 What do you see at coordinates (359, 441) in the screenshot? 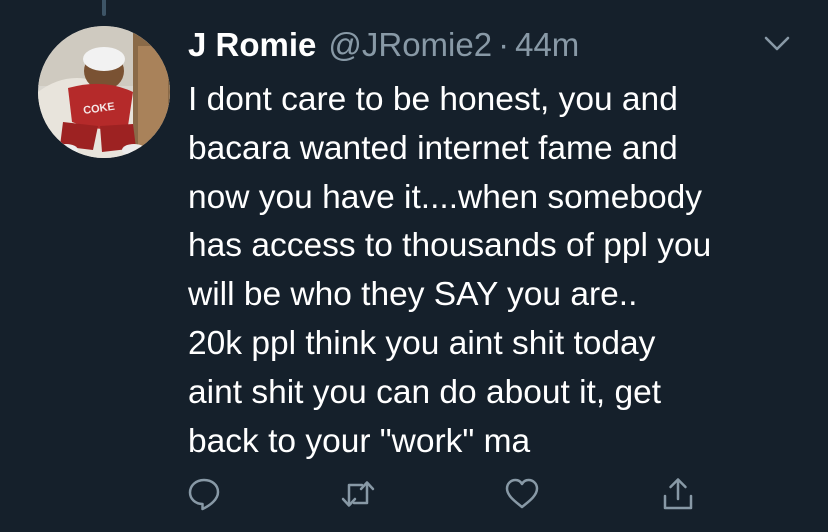
I see `tweet-text-line: back to your "work" ma` at bounding box center [359, 441].